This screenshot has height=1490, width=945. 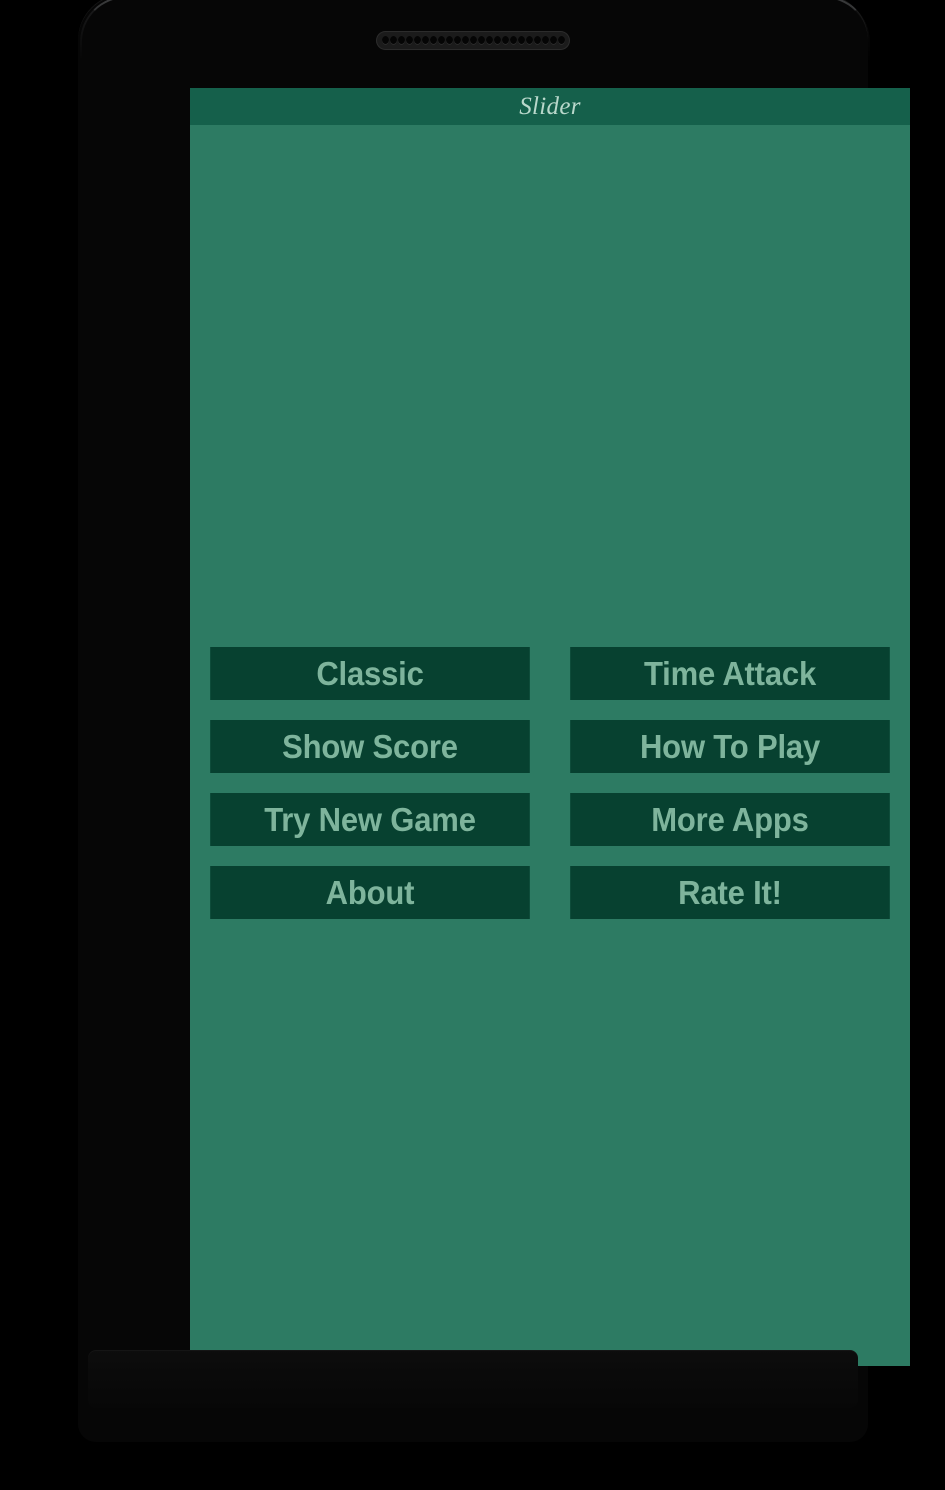 I want to click on menu-button-label: Rate It!, so click(x=730, y=892).